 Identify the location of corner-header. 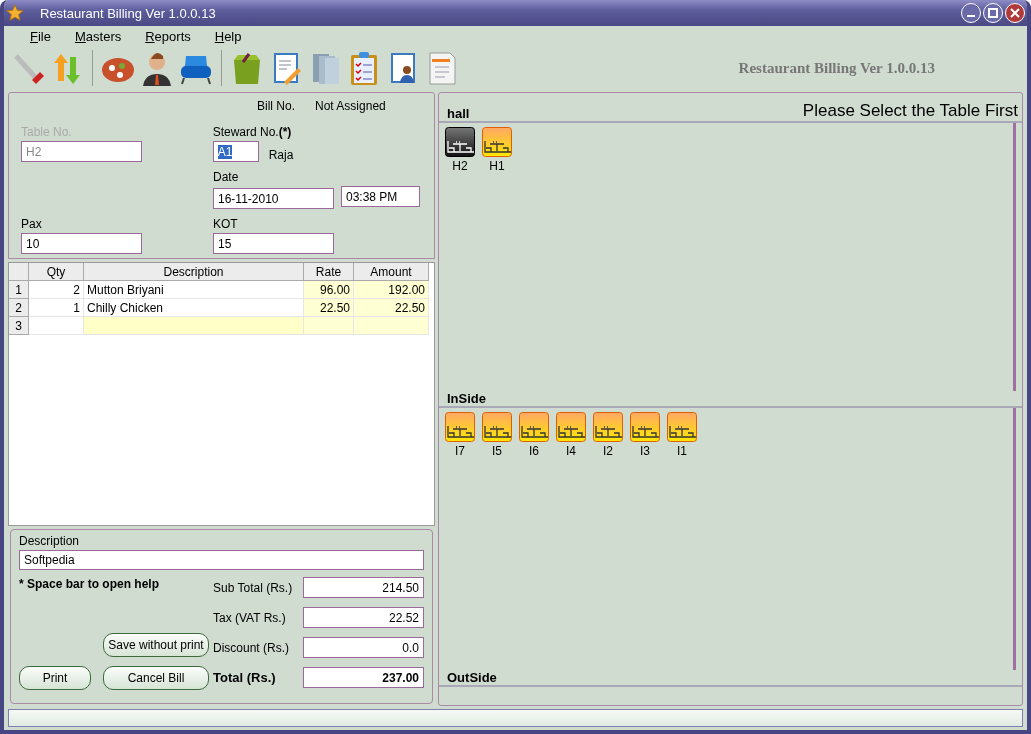
(19, 272).